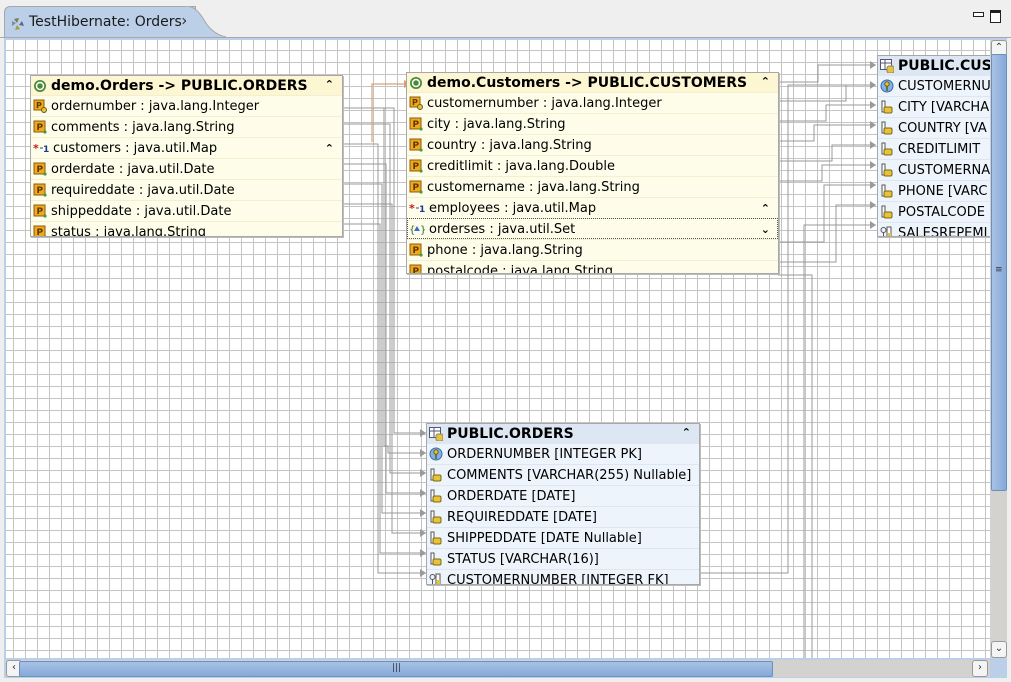  I want to click on node-row: COUNTRY [VA, so click(934, 127).